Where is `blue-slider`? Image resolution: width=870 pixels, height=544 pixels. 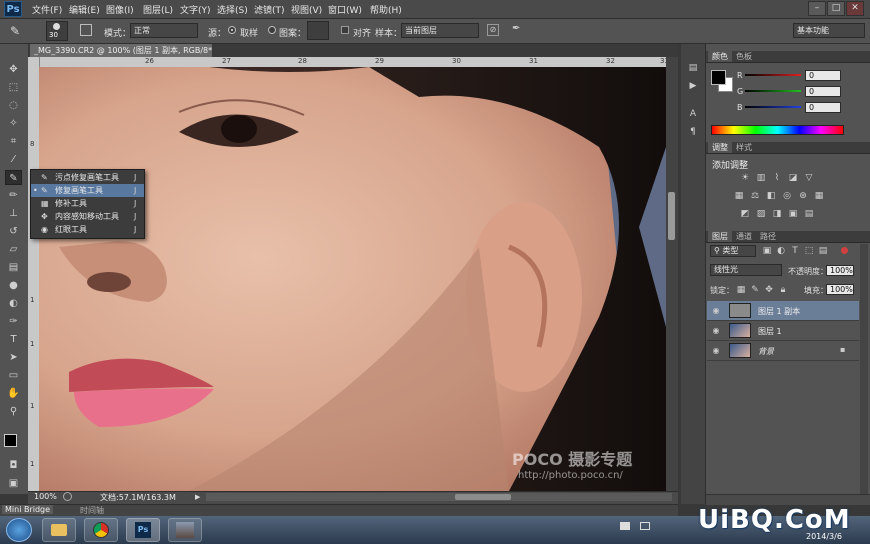 blue-slider is located at coordinates (773, 107).